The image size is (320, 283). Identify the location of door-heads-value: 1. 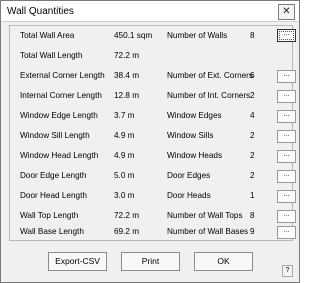
(252, 195).